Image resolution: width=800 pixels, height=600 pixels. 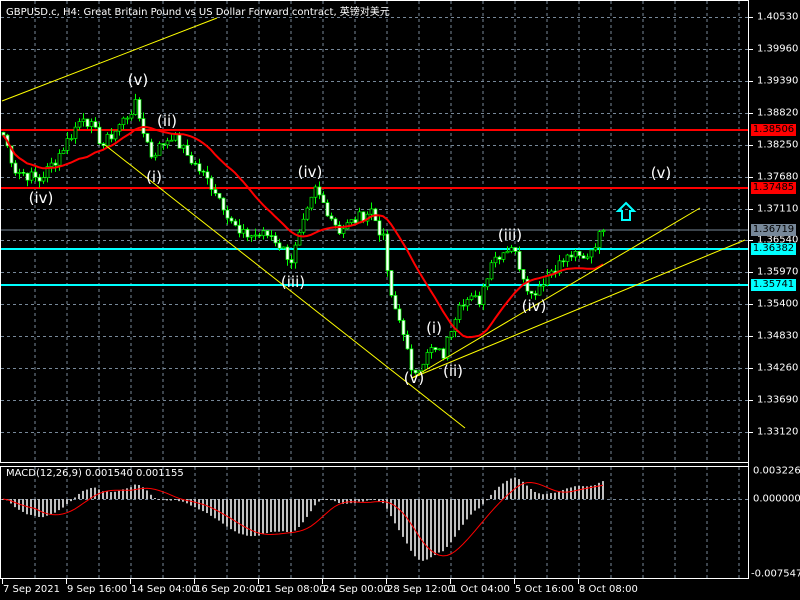 I want to click on support-price-tag: 1.36382, so click(x=773, y=249).